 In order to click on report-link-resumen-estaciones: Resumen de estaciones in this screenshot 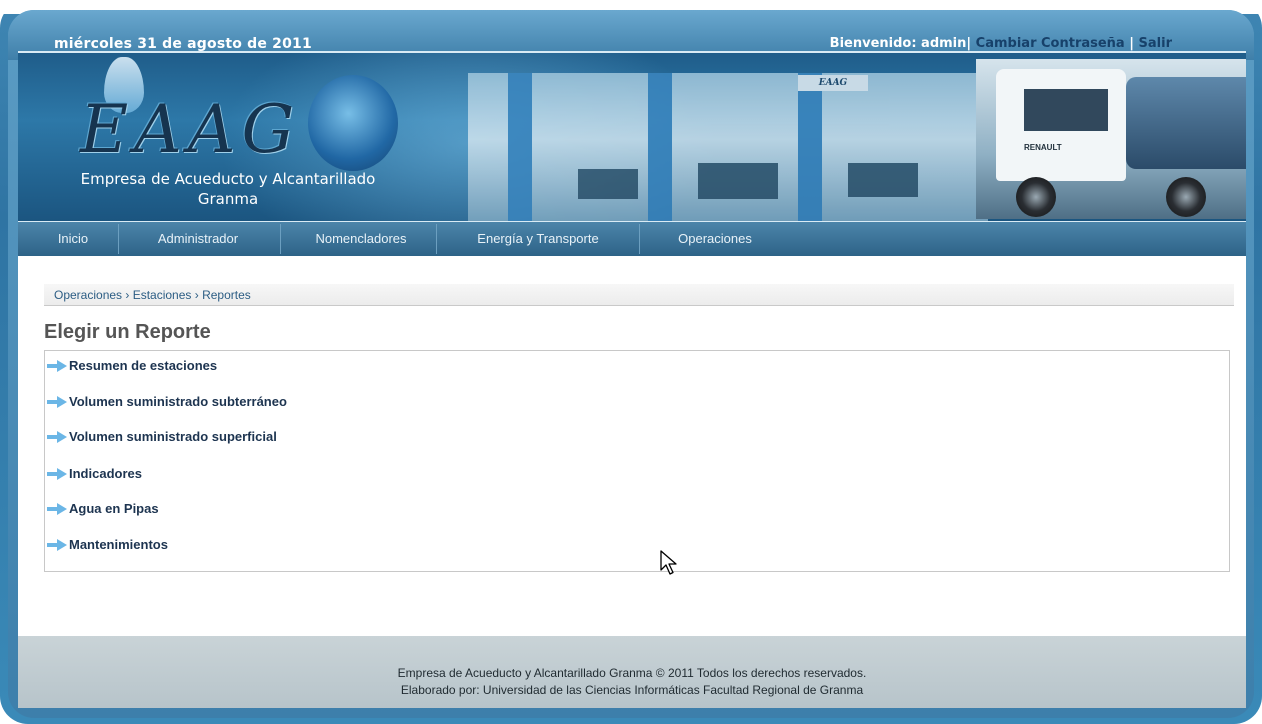, I will do `click(132, 366)`.